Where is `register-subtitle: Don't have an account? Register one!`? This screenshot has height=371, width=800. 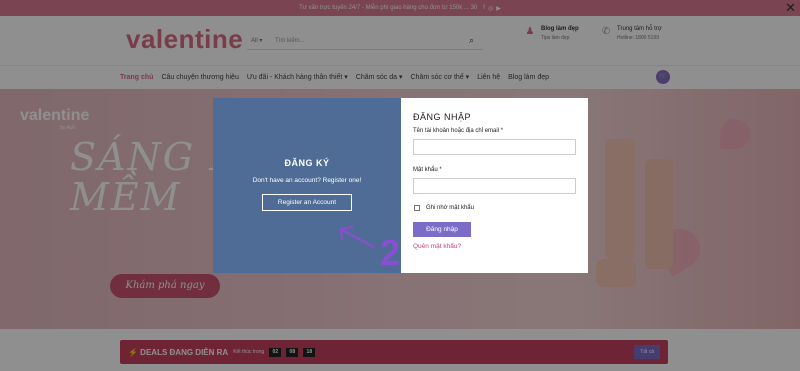
register-subtitle: Don't have an account? Register one! is located at coordinates (307, 180).